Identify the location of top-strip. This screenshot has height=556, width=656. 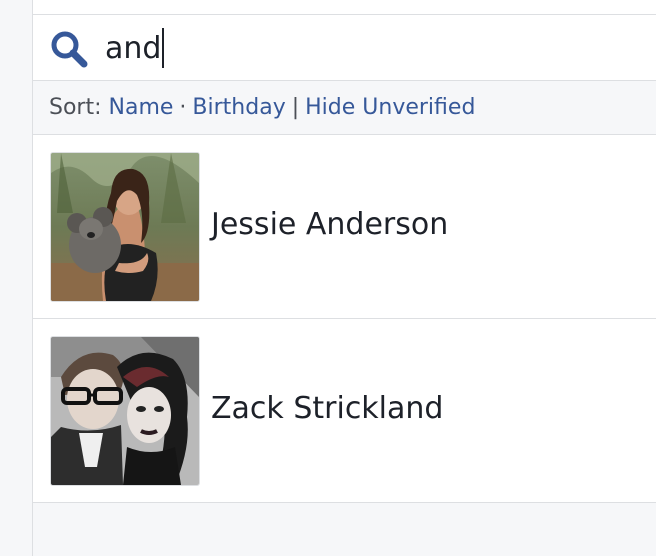
(344, 7).